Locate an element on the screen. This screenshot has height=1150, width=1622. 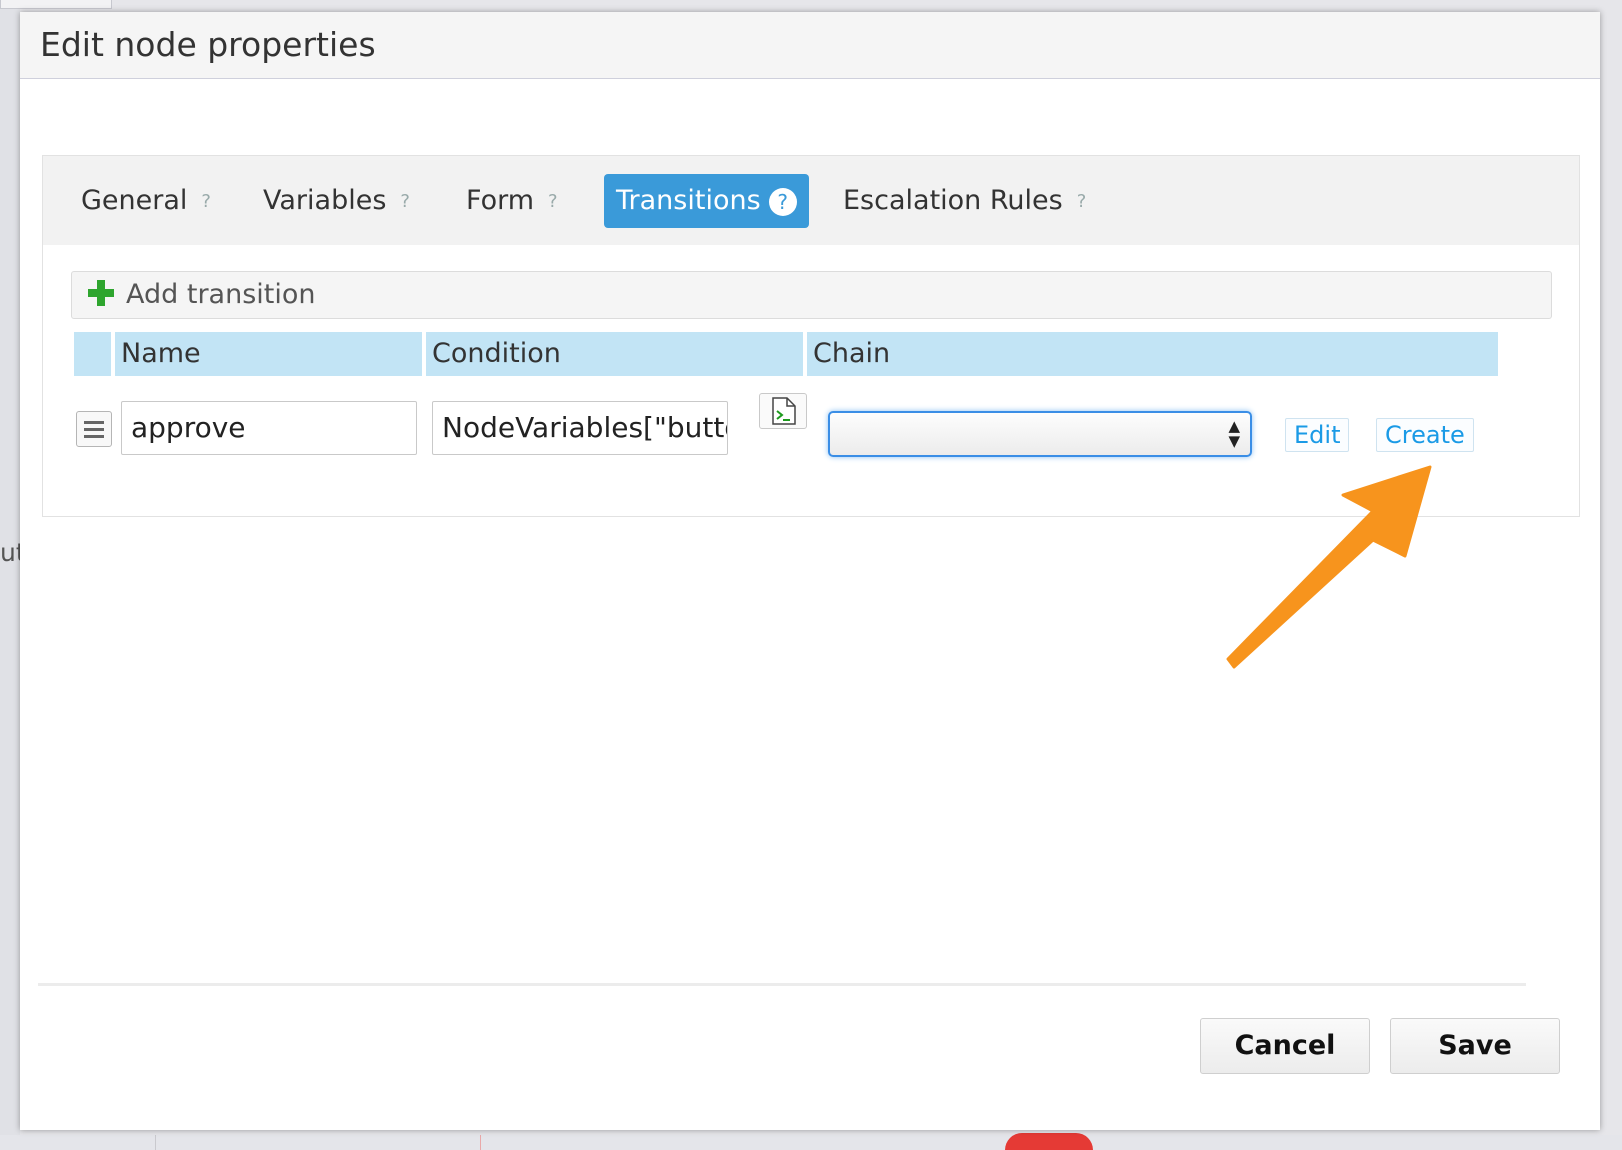
arrow-annotation is located at coordinates (1329, 567).